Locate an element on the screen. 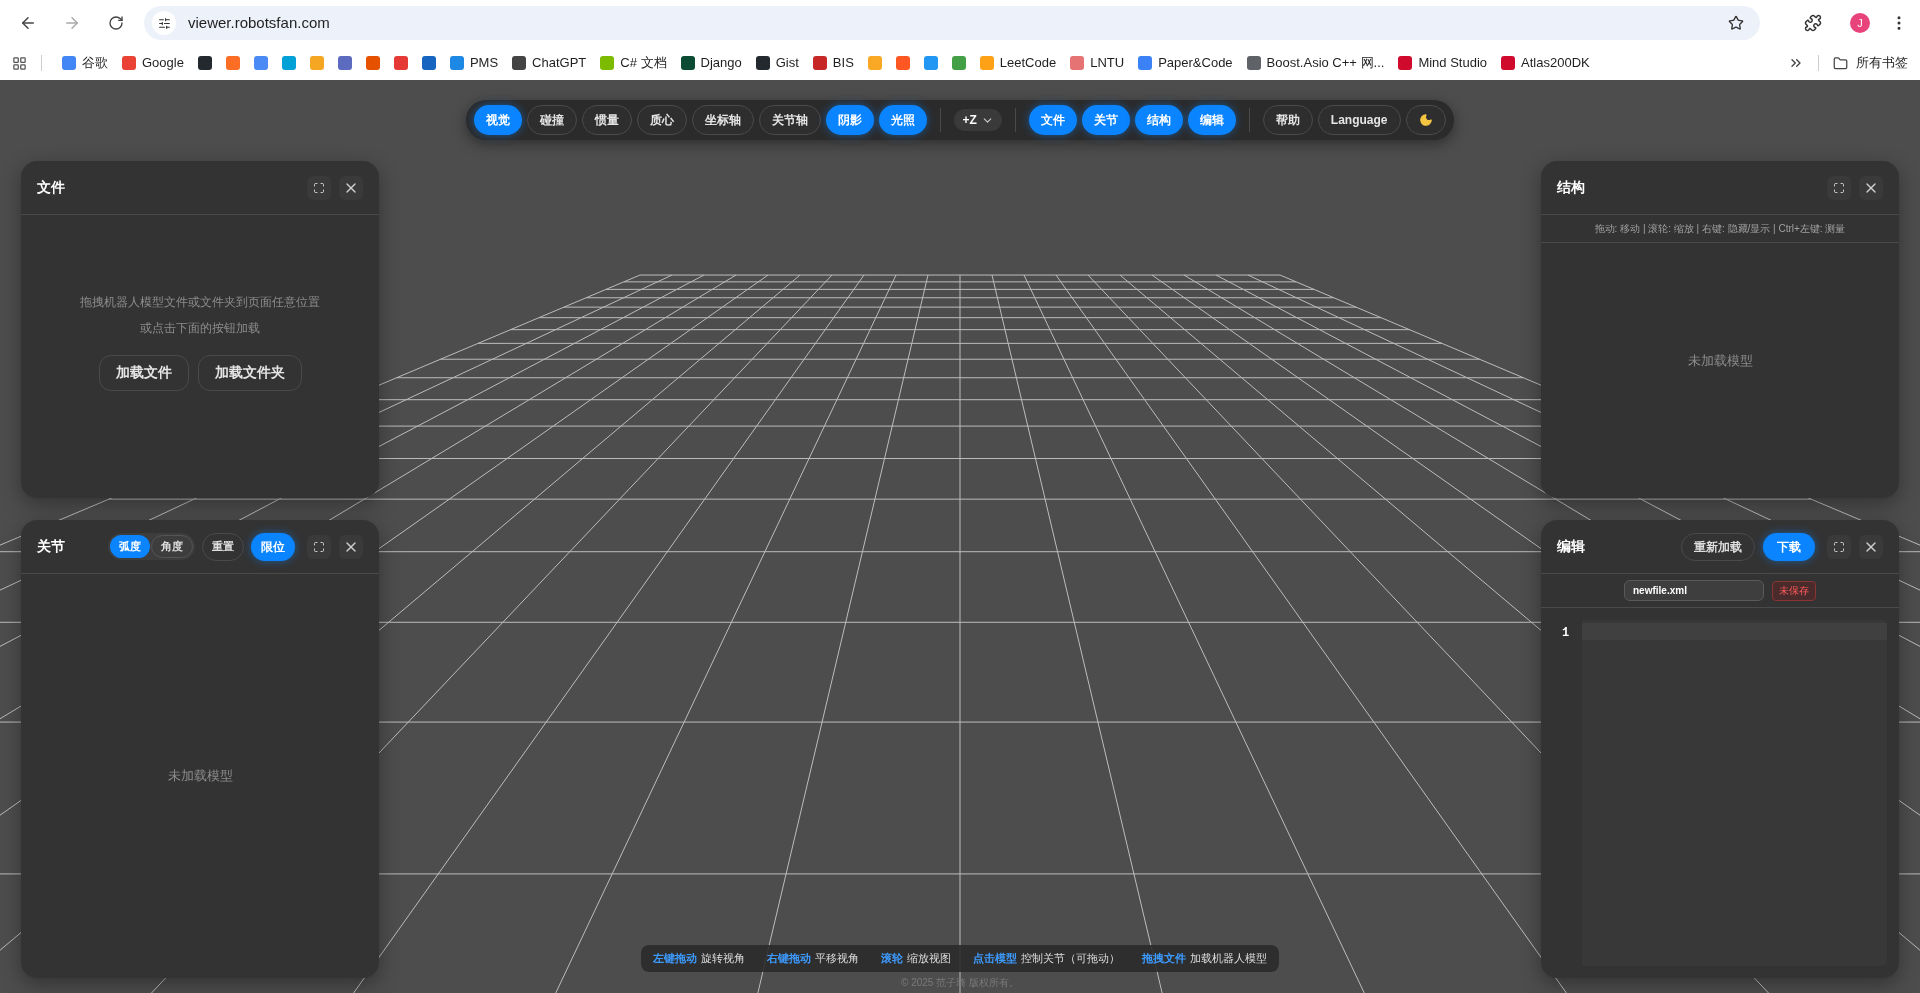 The image size is (1920, 993). panel-title: 结构 is located at coordinates (1571, 187).